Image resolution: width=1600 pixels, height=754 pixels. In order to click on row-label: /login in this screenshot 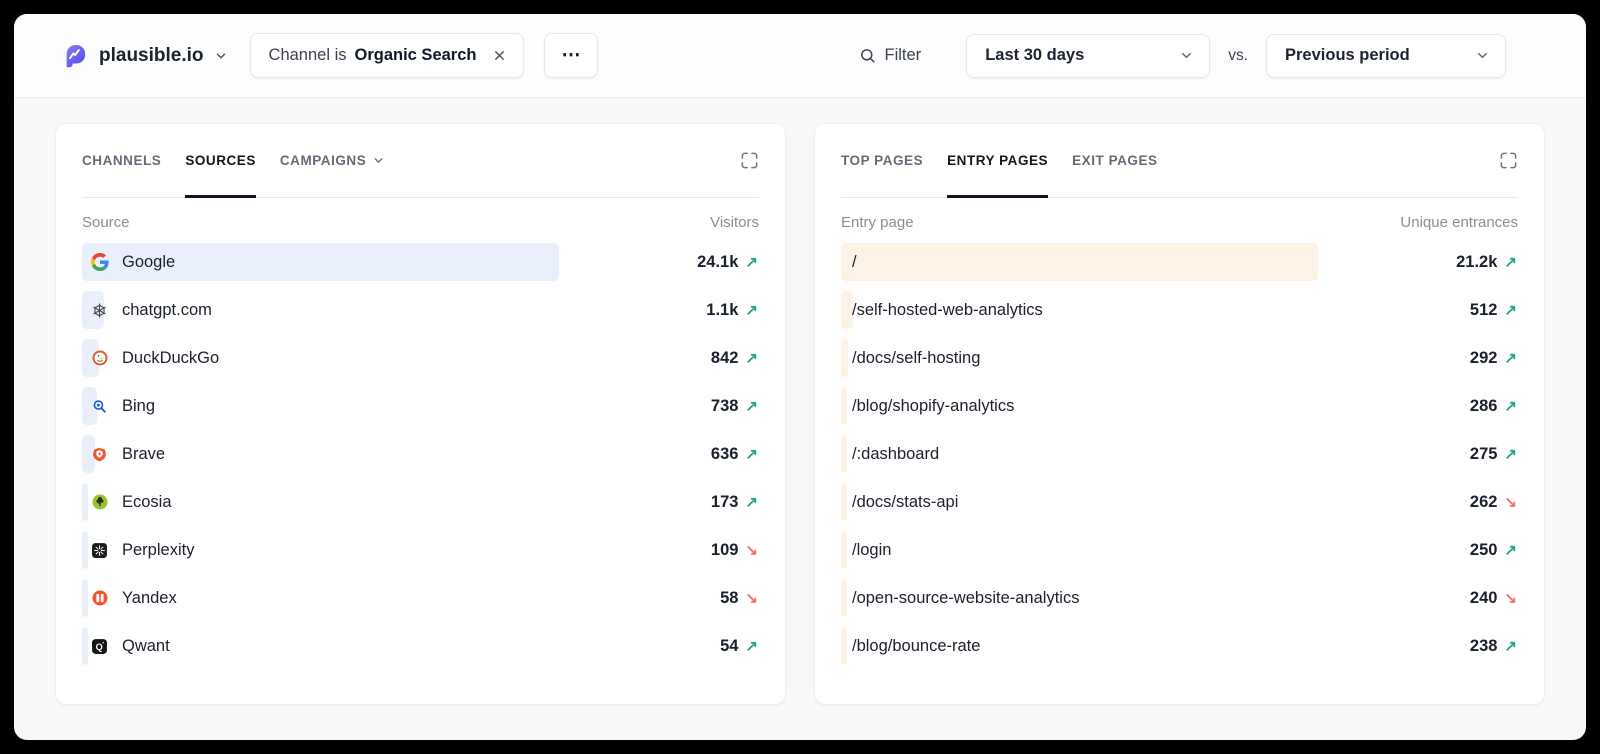, I will do `click(872, 549)`.